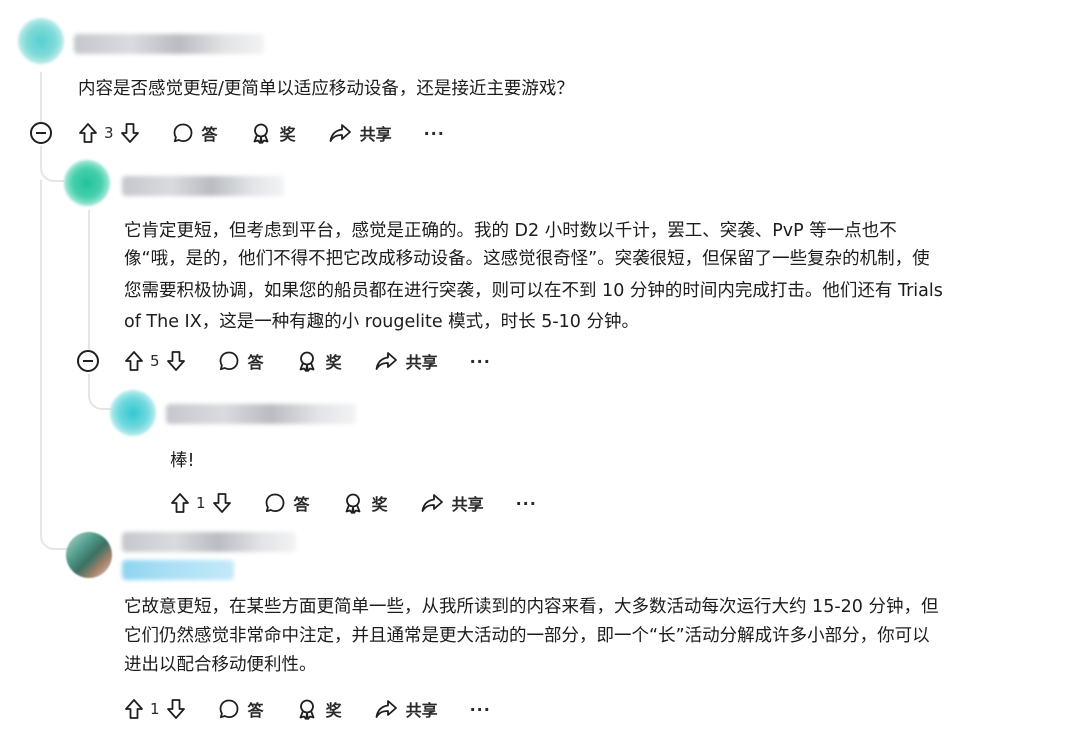 The width and height of the screenshot is (1080, 738). Describe the element at coordinates (55, 530) in the screenshot. I see `thread-elbow-c4` at that location.